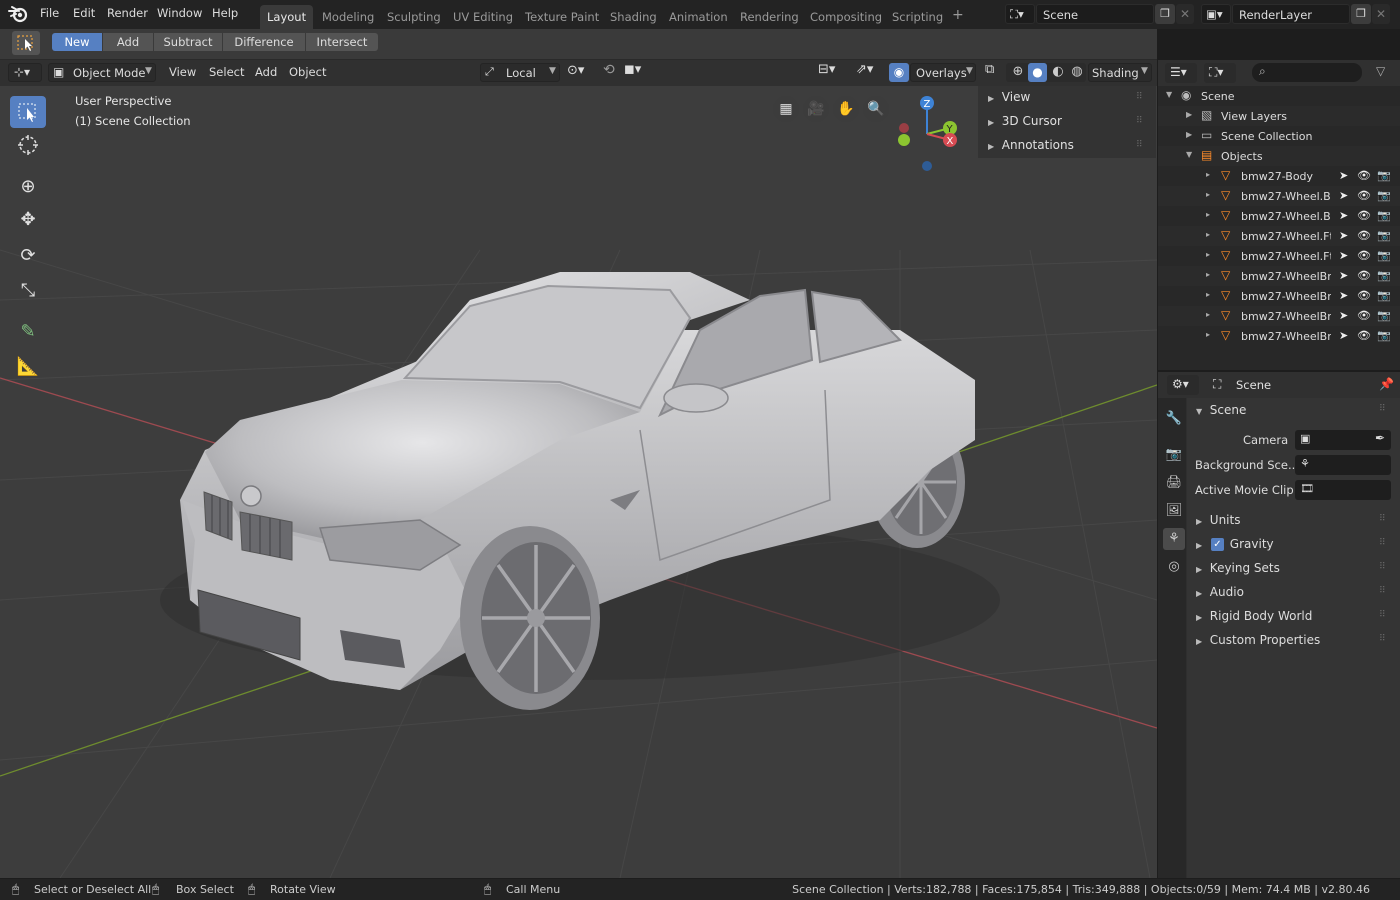 Image resolution: width=1400 pixels, height=900 pixels. I want to click on rigid-body-world-panel: ▶ Rigid Body World, so click(1254, 616).